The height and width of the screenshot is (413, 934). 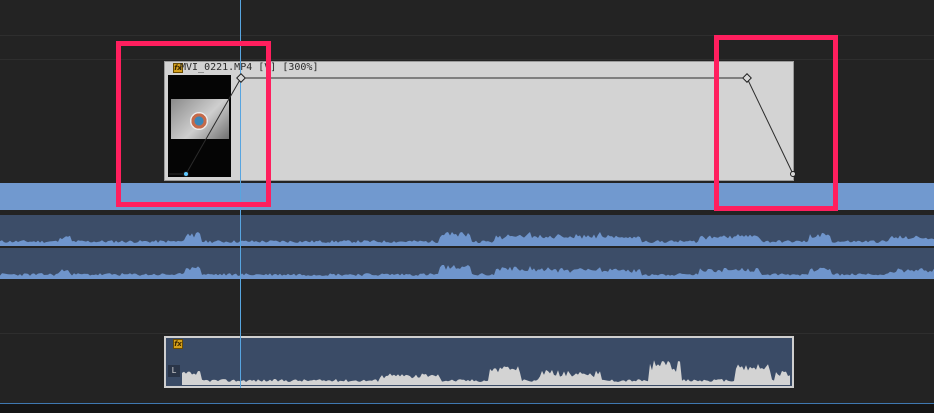 I want to click on timeline-footer-line, so click(x=467, y=403).